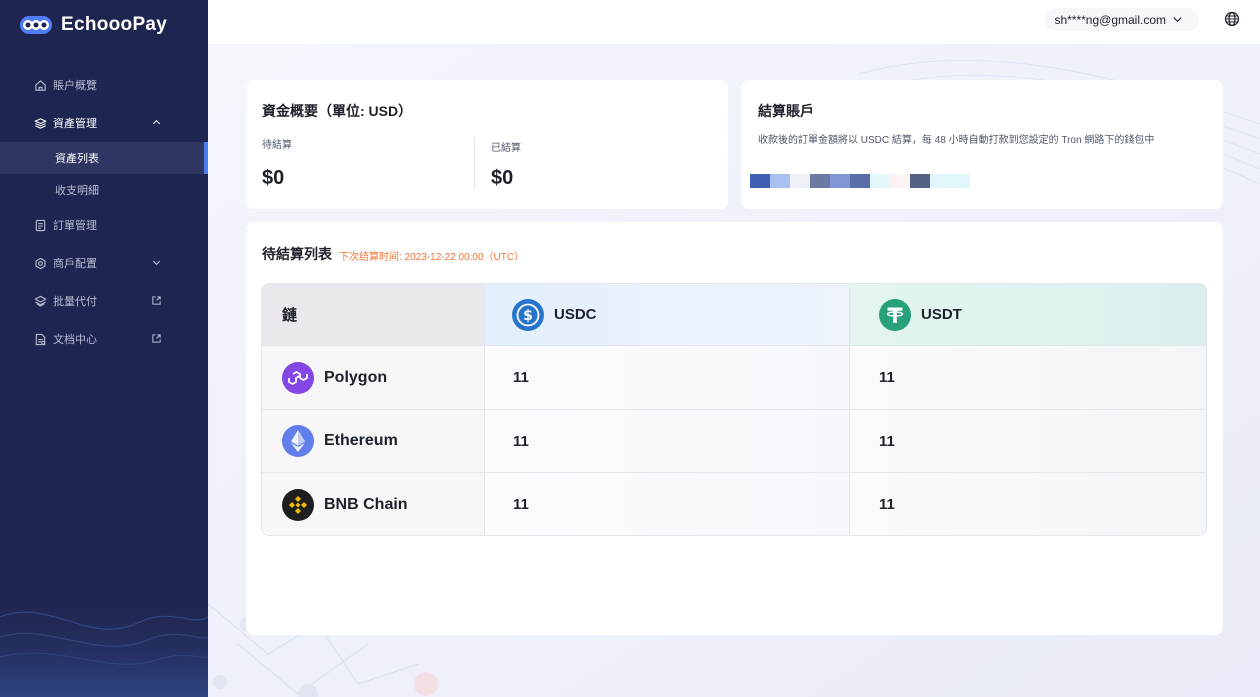  Describe the element at coordinates (75, 226) in the screenshot. I see `sidebar-item-label: 訂單管理` at that location.